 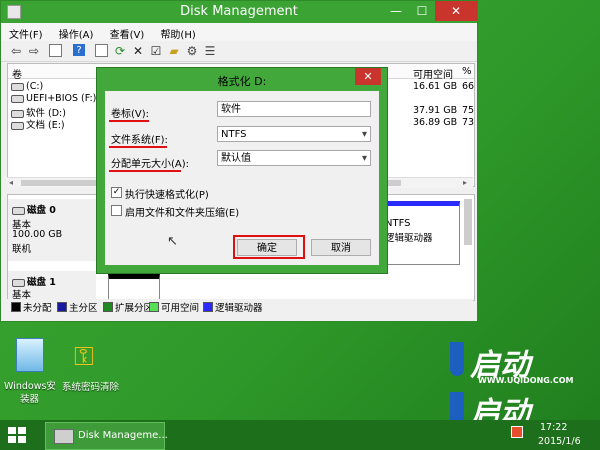 What do you see at coordinates (154, 307) in the screenshot?
I see `legend-swatch-free` at bounding box center [154, 307].